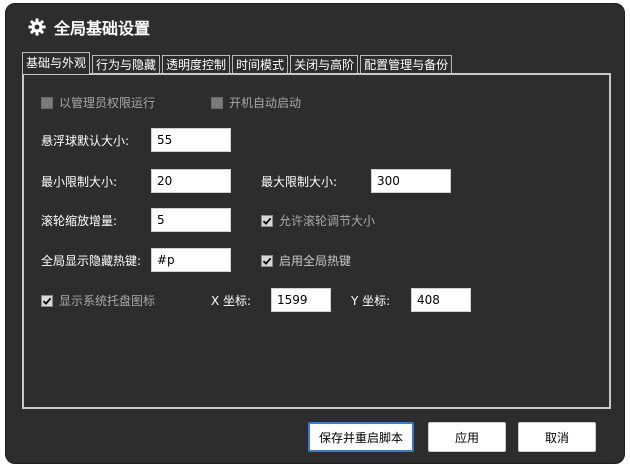 This screenshot has height=470, width=630. What do you see at coordinates (191, 181) in the screenshot?
I see `min-size-input` at bounding box center [191, 181].